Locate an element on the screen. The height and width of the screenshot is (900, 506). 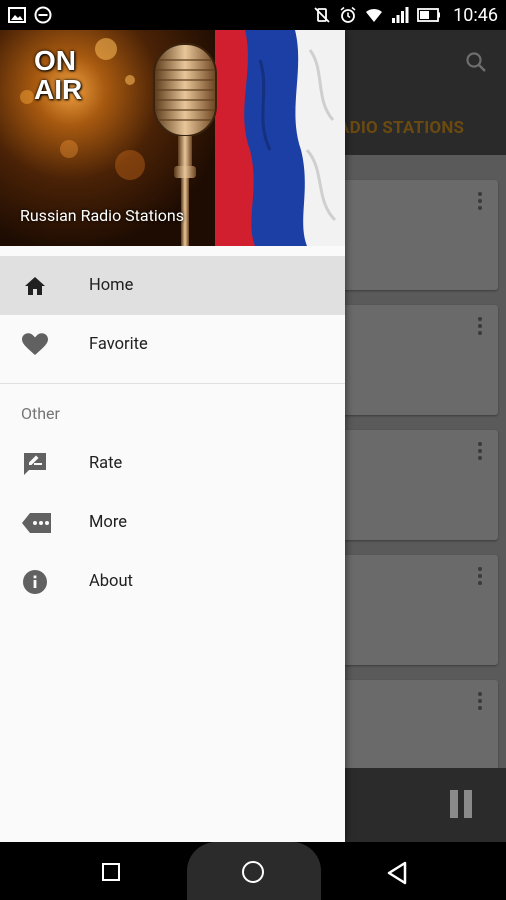
status-time: 10:46 is located at coordinates (475, 15).